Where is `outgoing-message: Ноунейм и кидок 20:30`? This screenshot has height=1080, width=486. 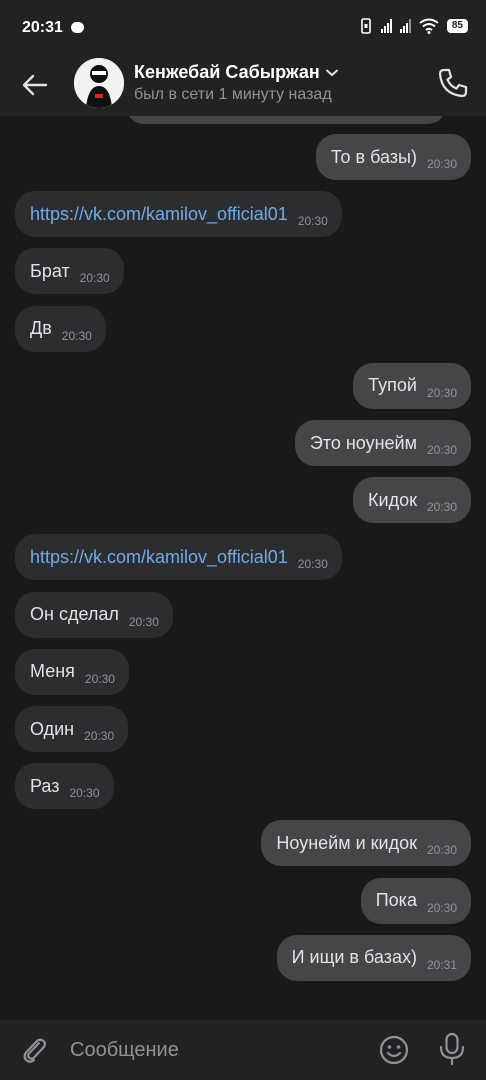
outgoing-message: Ноунейм и кидок 20:30 is located at coordinates (366, 843).